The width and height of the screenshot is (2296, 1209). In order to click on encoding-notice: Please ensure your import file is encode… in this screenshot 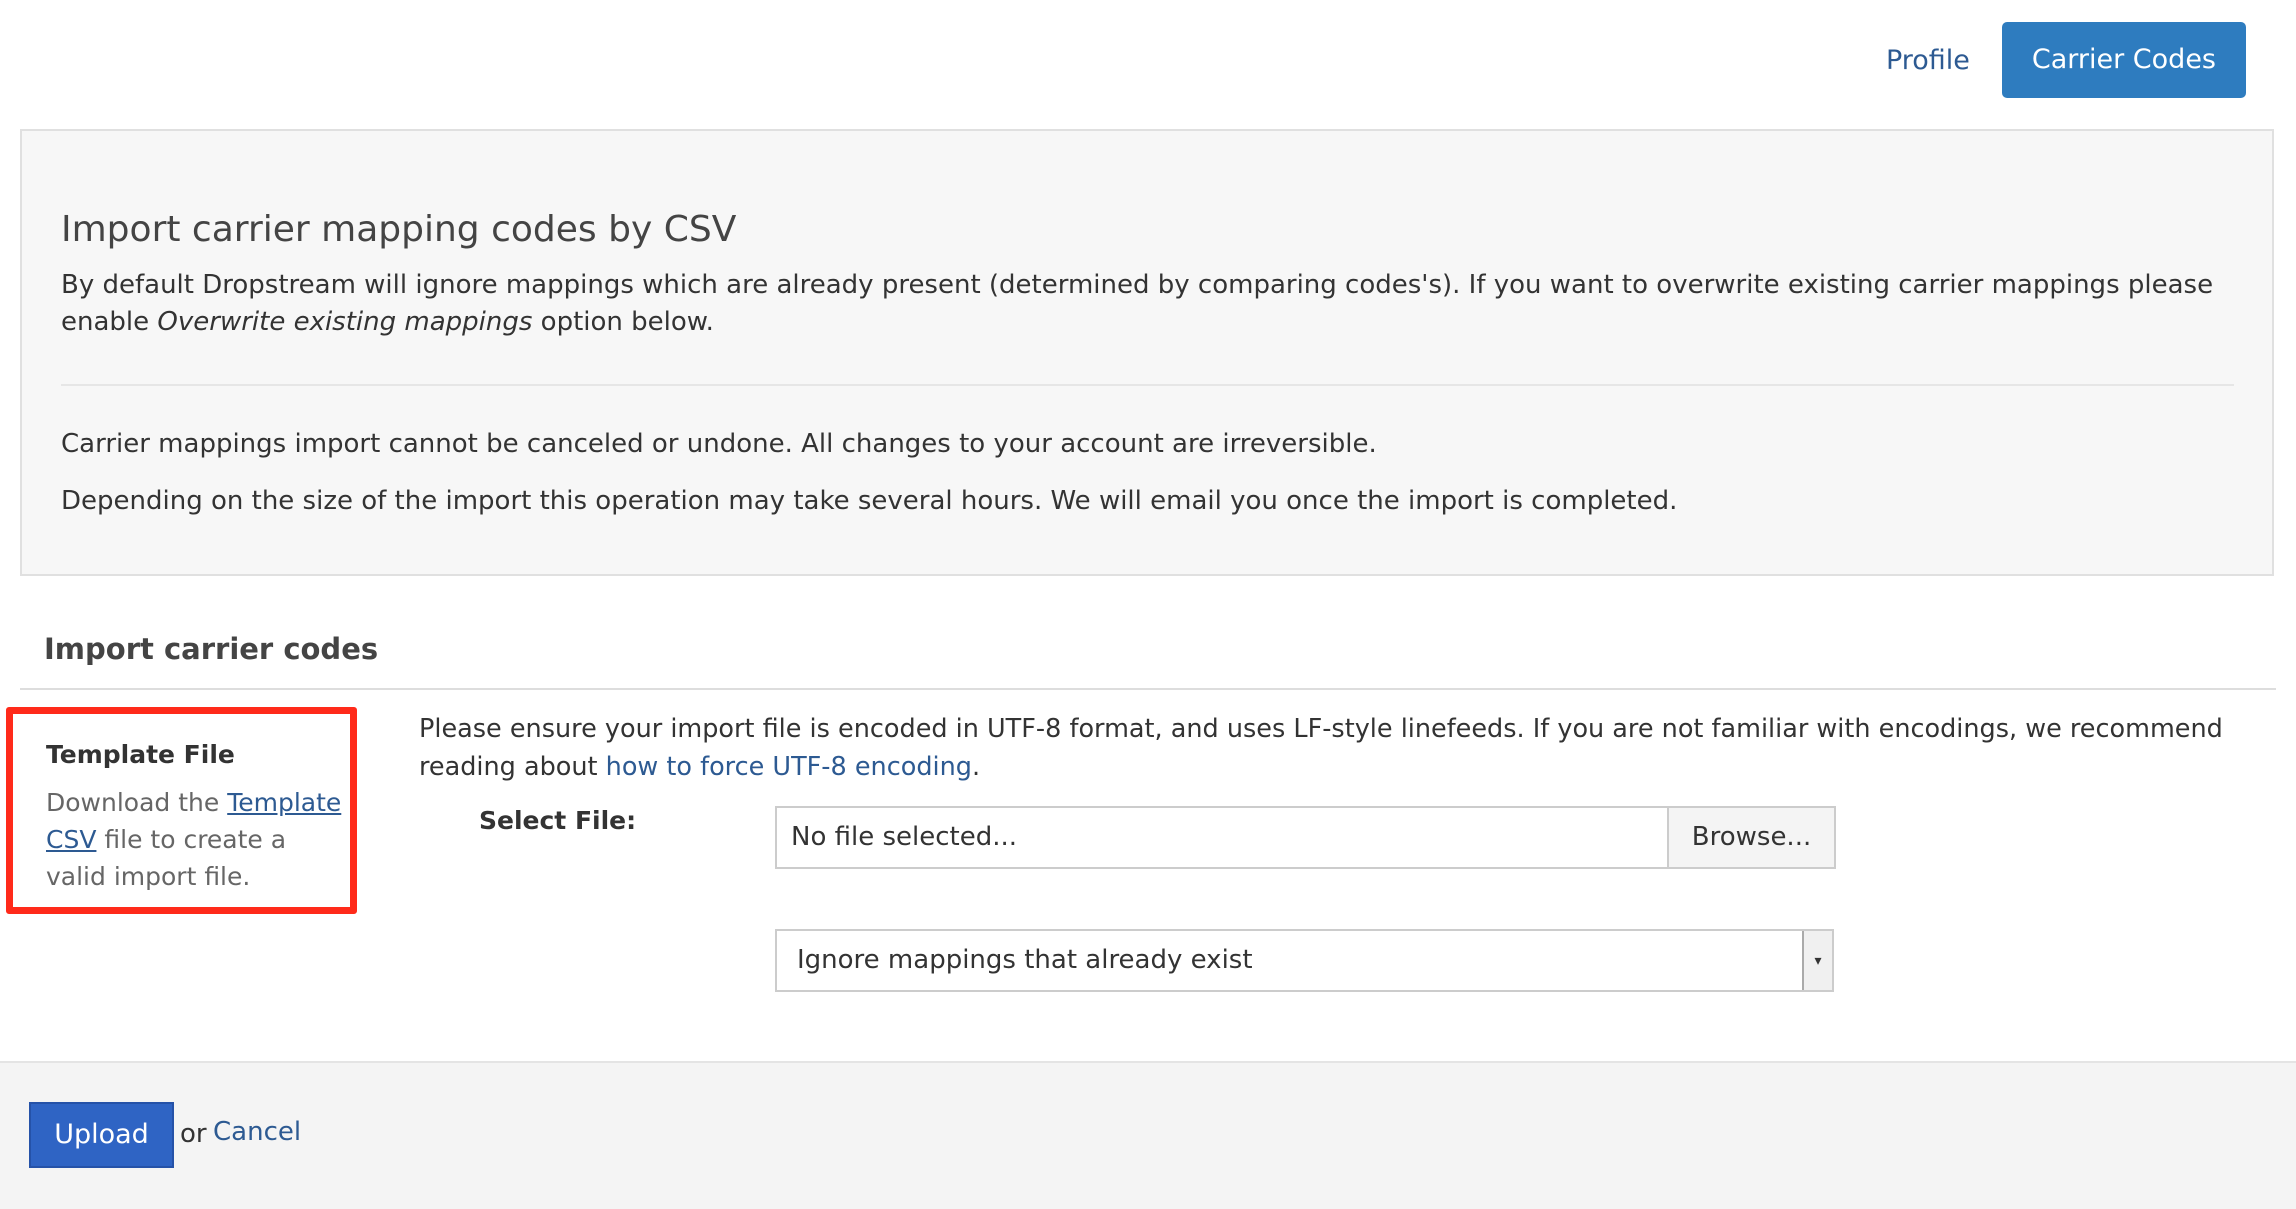, I will do `click(1339, 748)`.